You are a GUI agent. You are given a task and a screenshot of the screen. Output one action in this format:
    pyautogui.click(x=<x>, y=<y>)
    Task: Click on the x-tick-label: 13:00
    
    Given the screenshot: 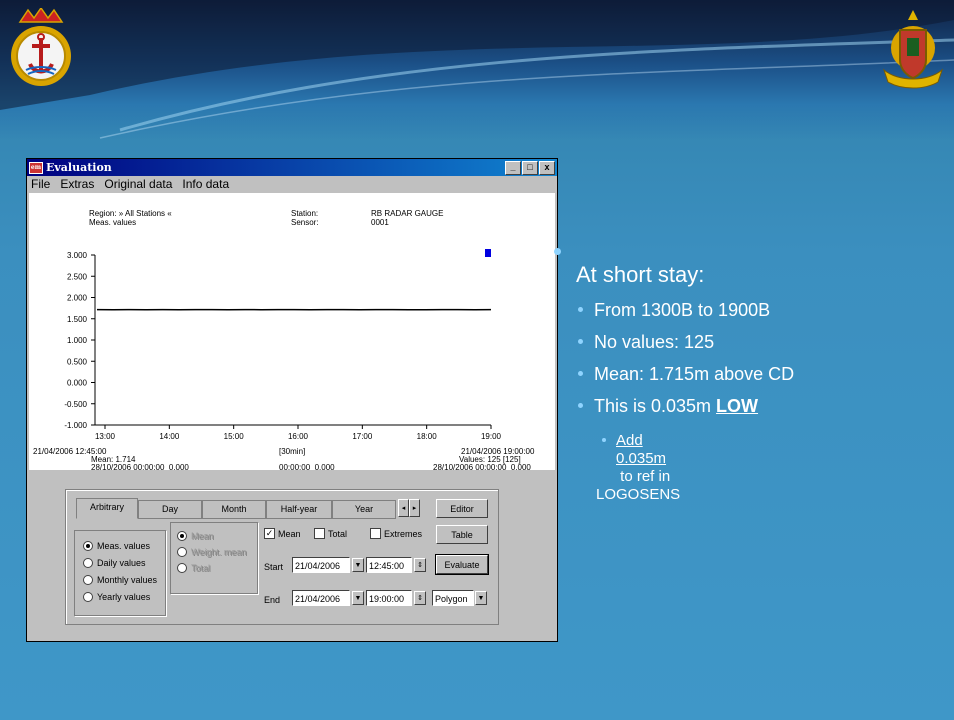 What is the action you would take?
    pyautogui.click(x=105, y=436)
    